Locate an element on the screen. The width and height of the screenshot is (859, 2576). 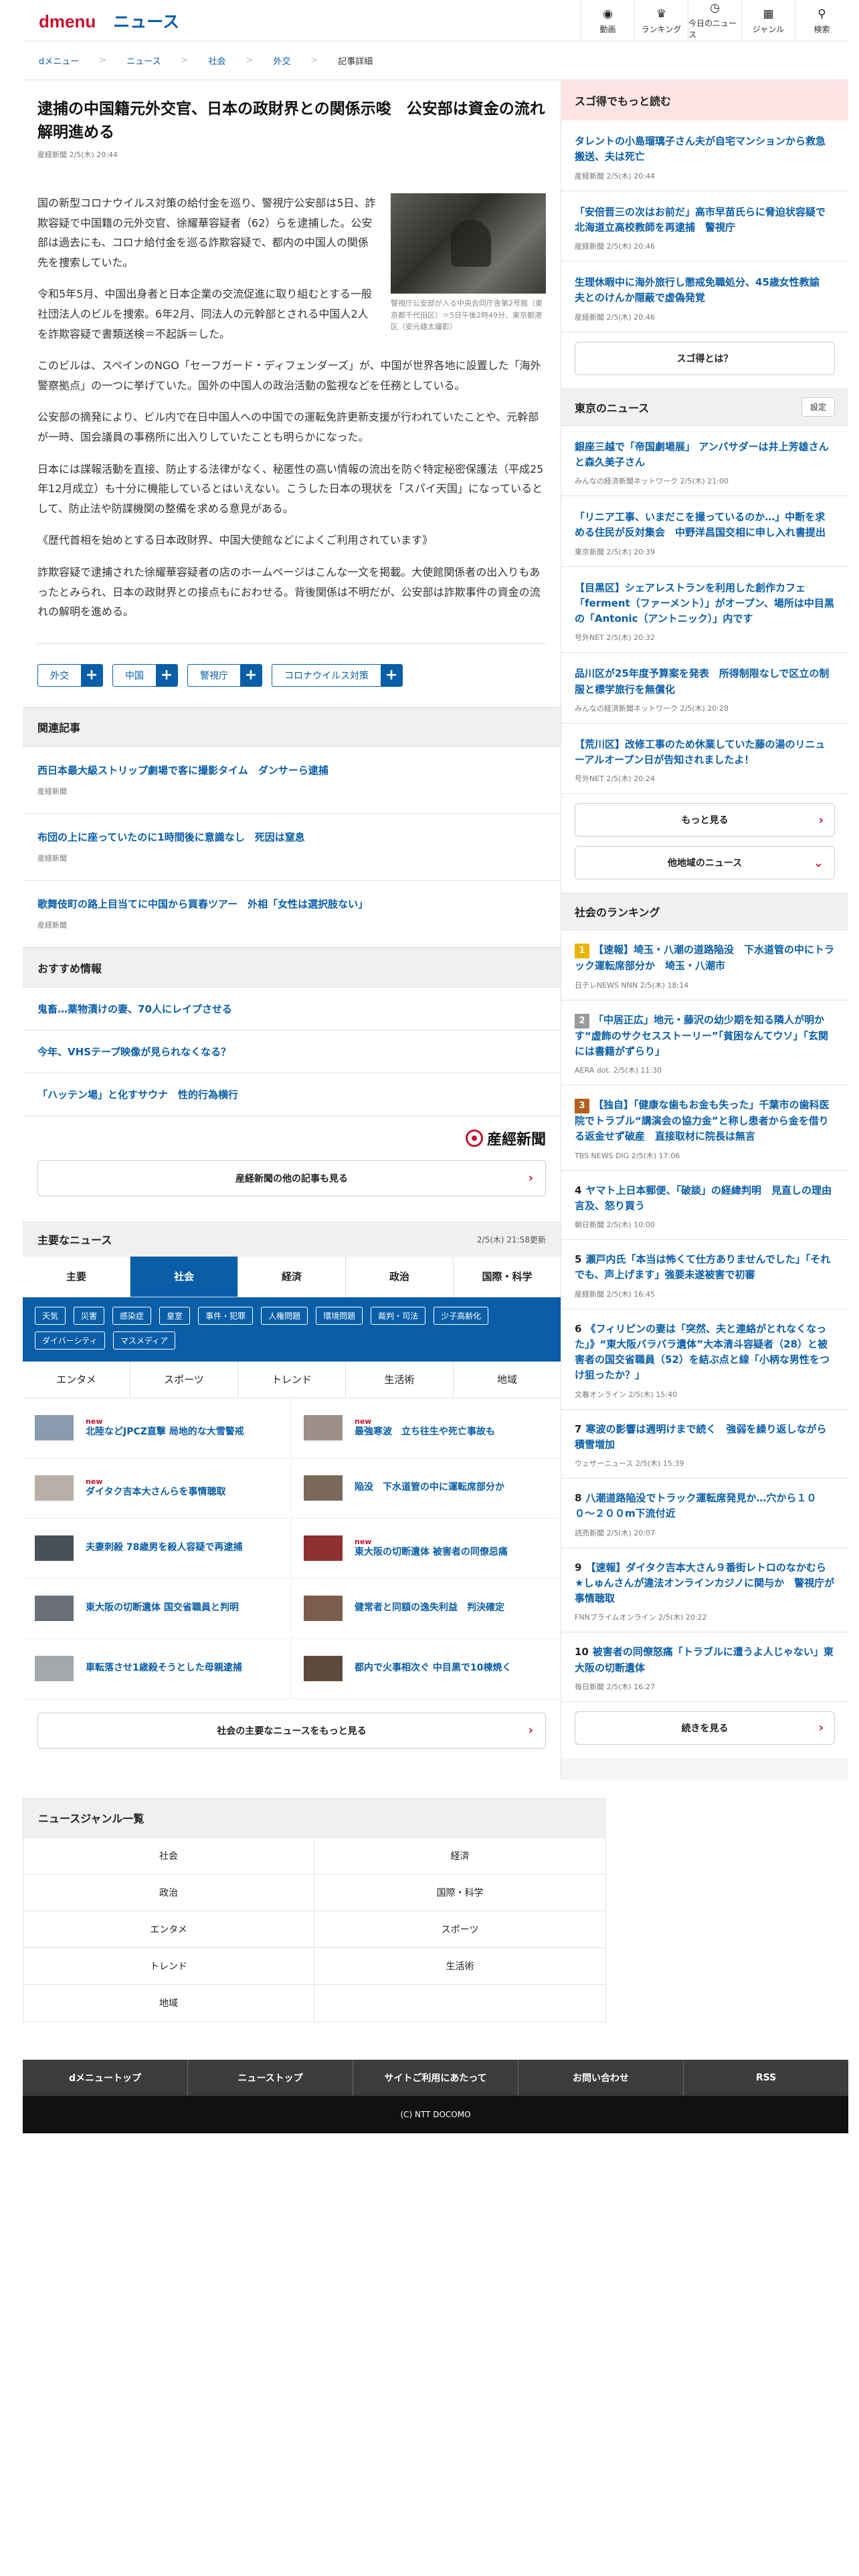
tag-corona: コロナウイルス対策 + is located at coordinates (337, 675).